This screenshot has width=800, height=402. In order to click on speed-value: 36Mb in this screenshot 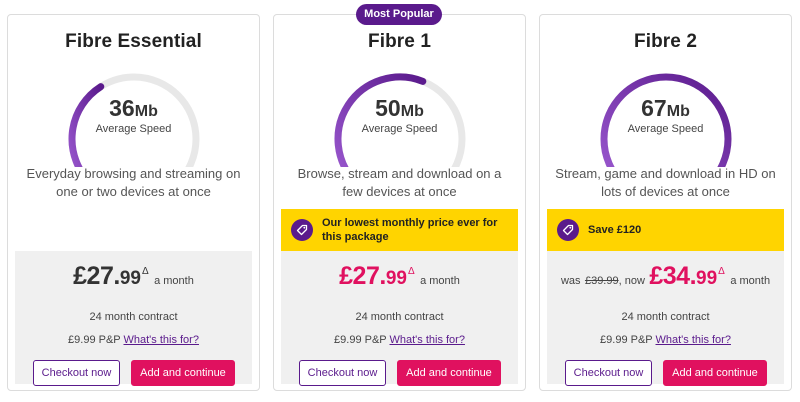, I will do `click(133, 108)`.